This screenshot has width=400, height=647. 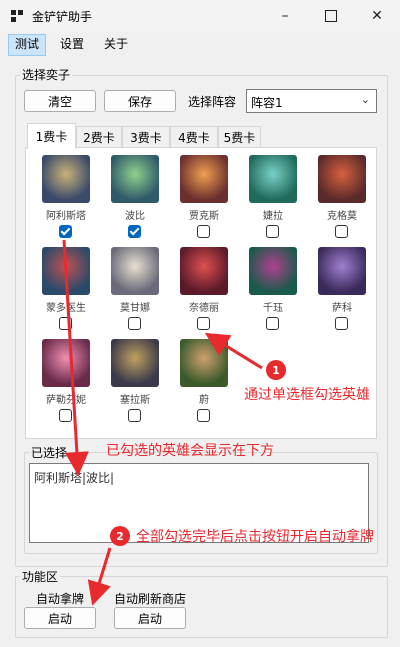 What do you see at coordinates (99, 136) in the screenshot?
I see `tab-cost-2: 2费卡` at bounding box center [99, 136].